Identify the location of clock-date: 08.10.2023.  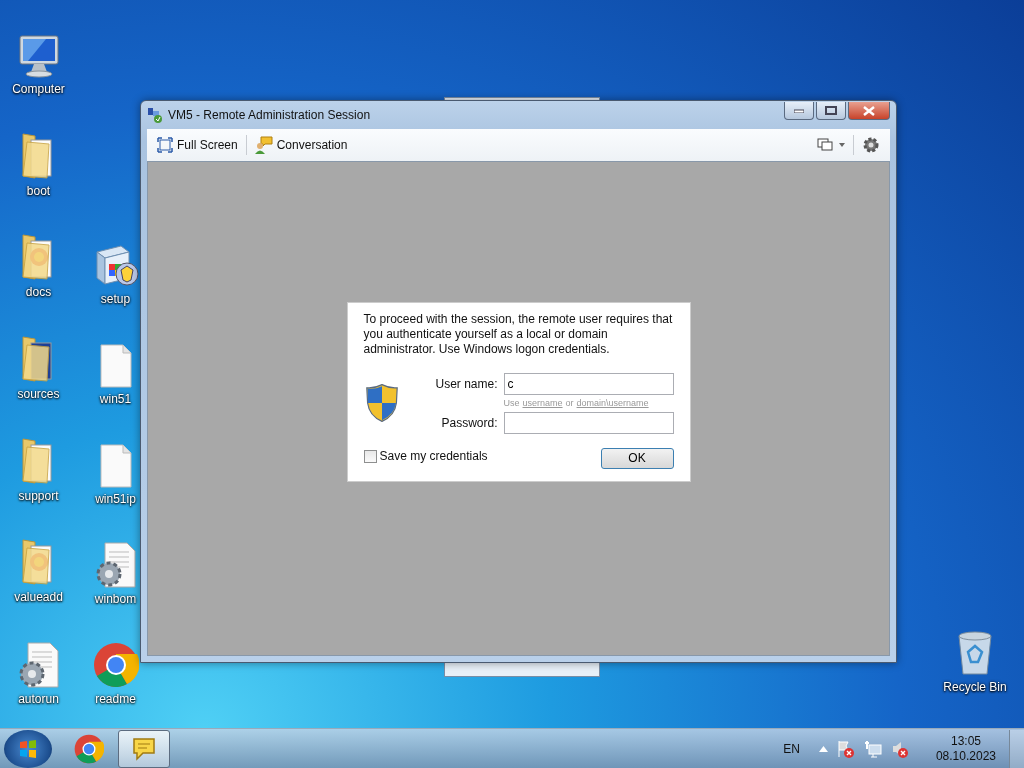
(965, 756).